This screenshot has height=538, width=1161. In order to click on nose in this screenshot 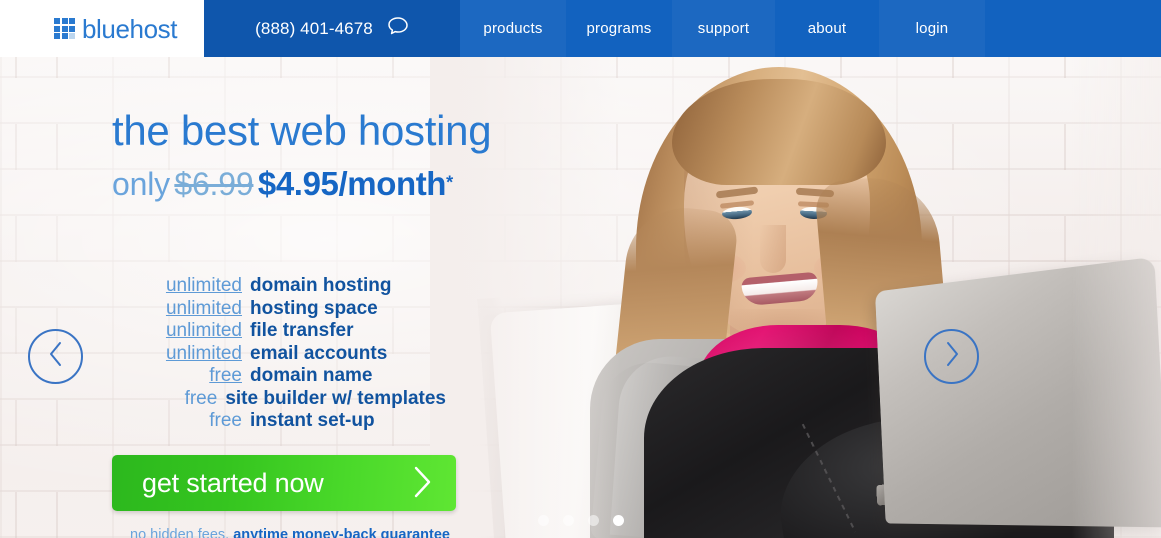, I will do `click(773, 249)`.